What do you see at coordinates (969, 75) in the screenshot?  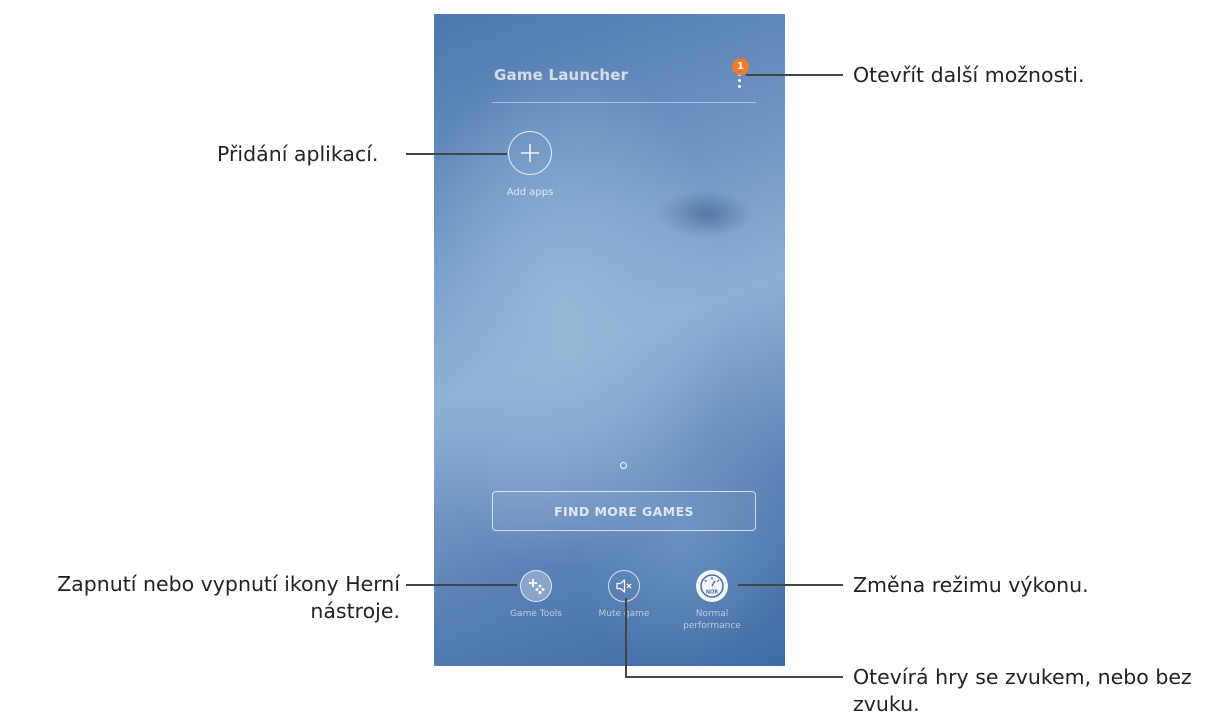 I see `callout-more-options: Otevřít další možnosti.` at bounding box center [969, 75].